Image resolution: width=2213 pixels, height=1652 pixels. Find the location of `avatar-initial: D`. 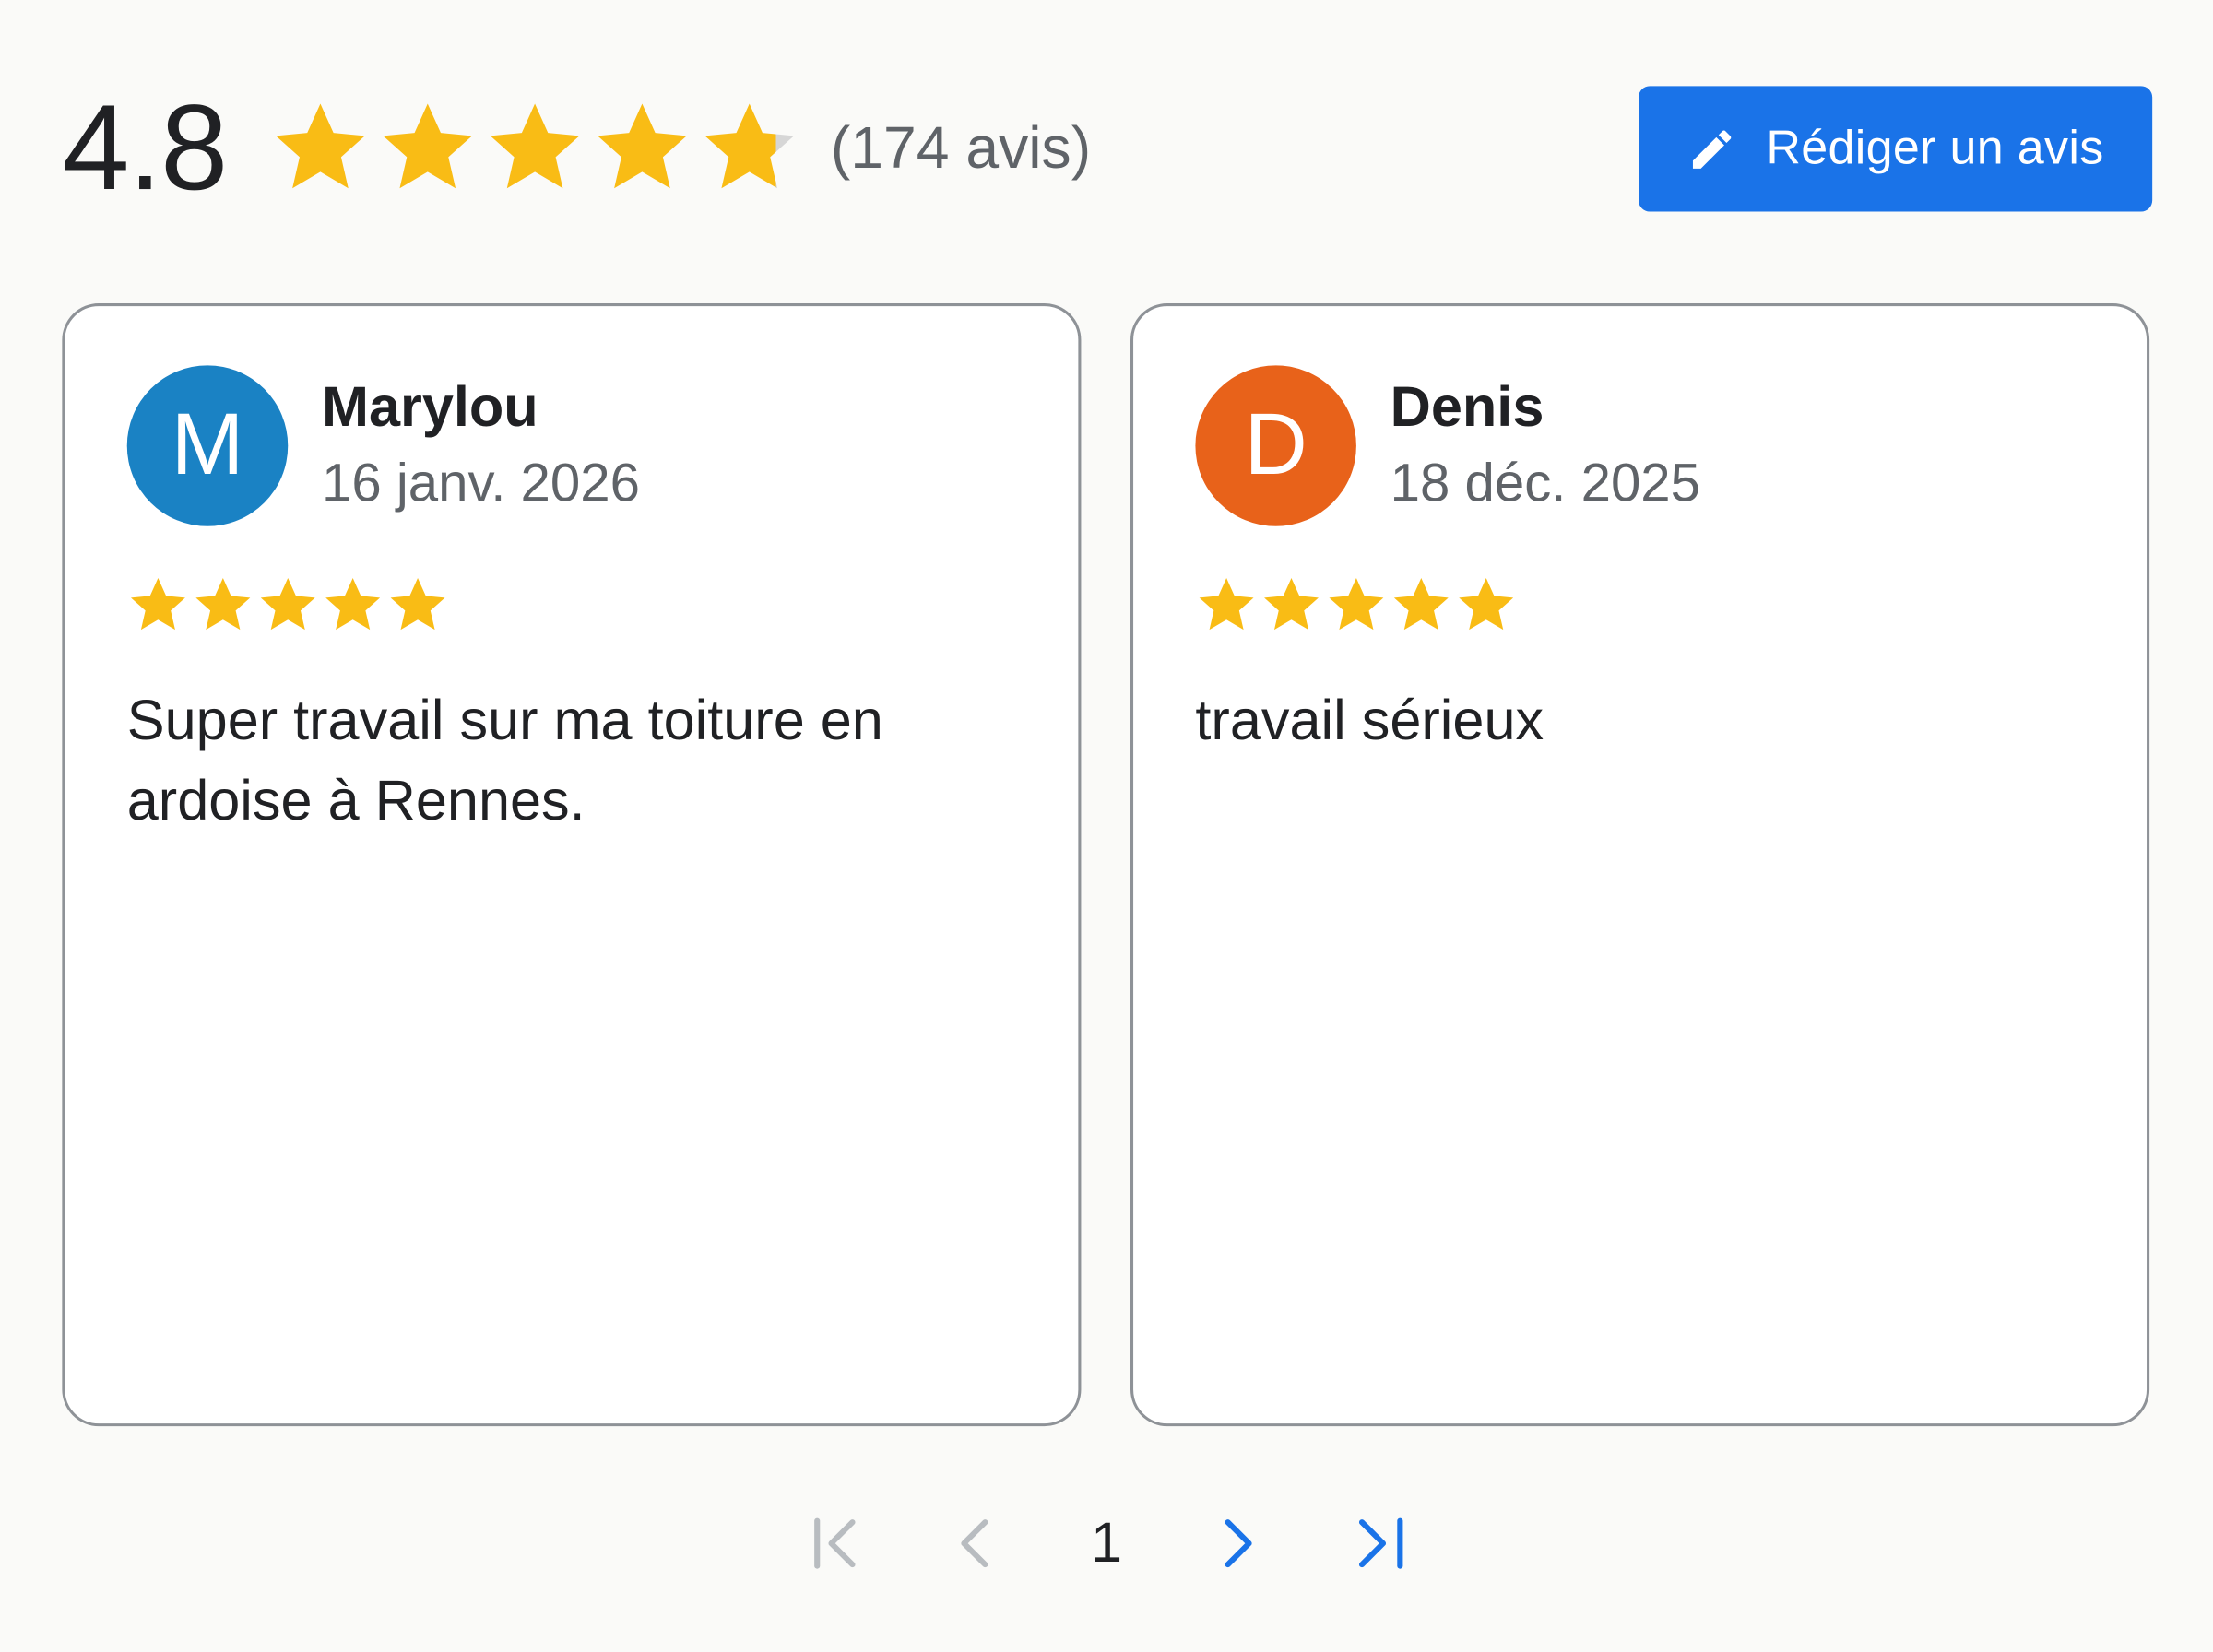

avatar-initial: D is located at coordinates (1276, 445).